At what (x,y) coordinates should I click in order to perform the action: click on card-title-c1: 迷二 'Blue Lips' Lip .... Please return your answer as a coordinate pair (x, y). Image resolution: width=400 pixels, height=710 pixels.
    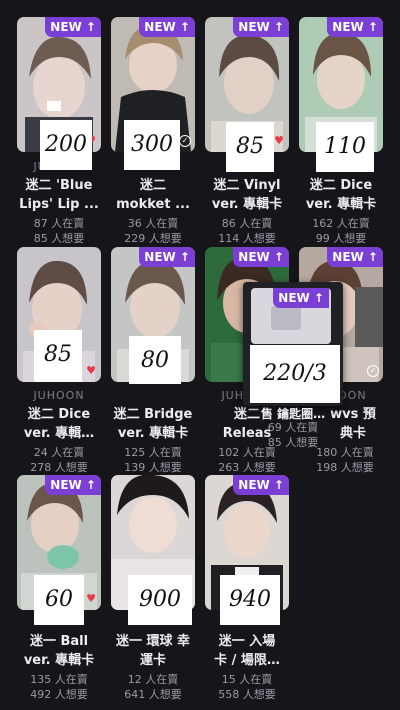
    Looking at the image, I should click on (59, 195).